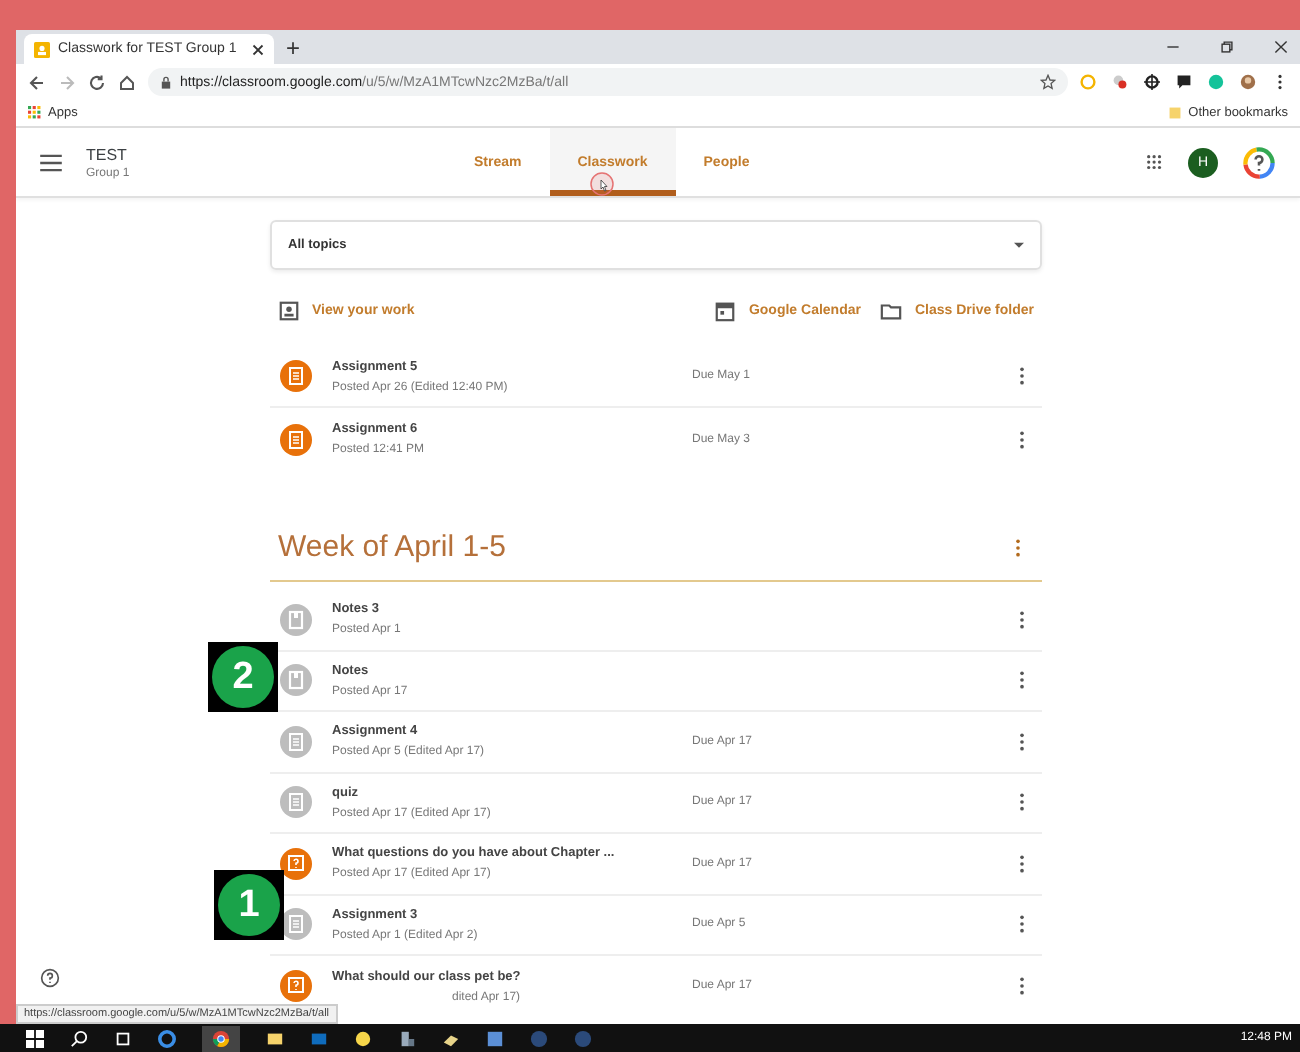 The height and width of the screenshot is (1052, 1300). What do you see at coordinates (602, 184) in the screenshot?
I see `click-highlight-icon` at bounding box center [602, 184].